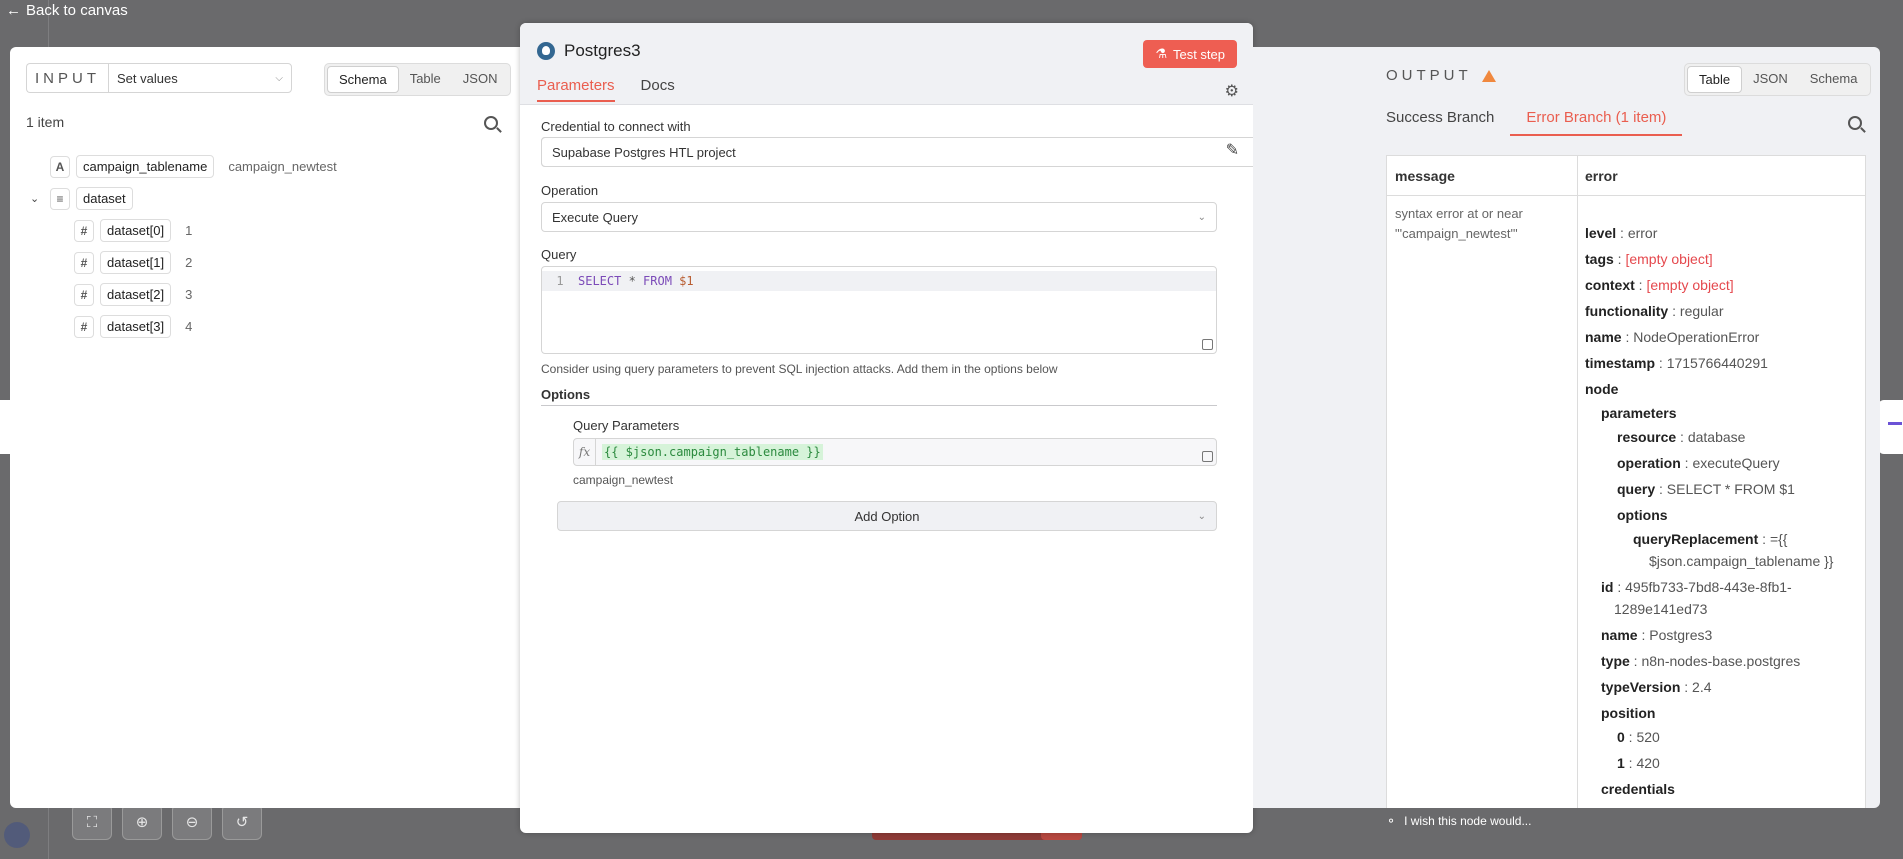  I want to click on error-value: 520, so click(1648, 737).